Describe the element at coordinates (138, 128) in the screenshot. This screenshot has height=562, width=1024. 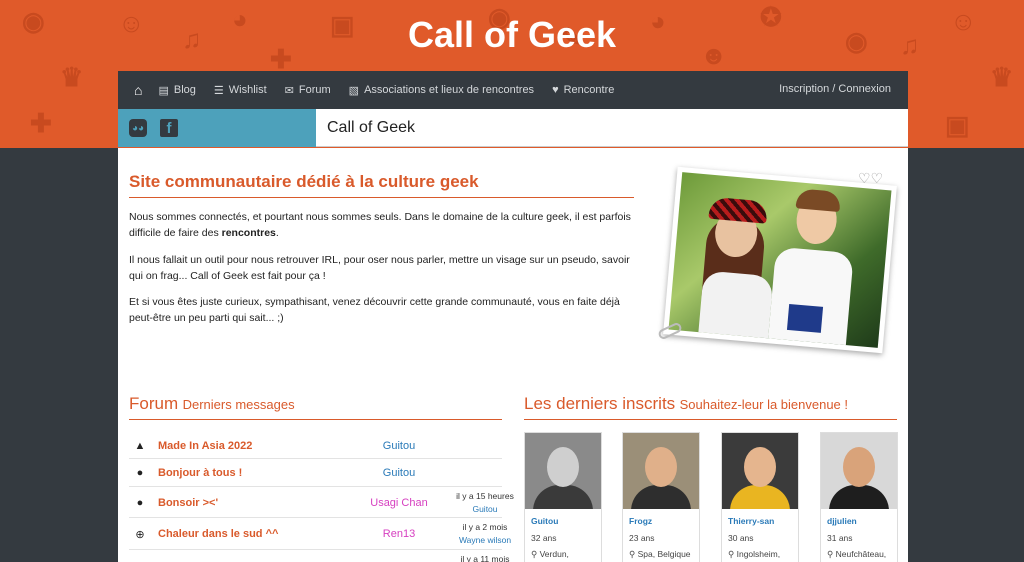
I see `discord-icon: ◕◕` at that location.